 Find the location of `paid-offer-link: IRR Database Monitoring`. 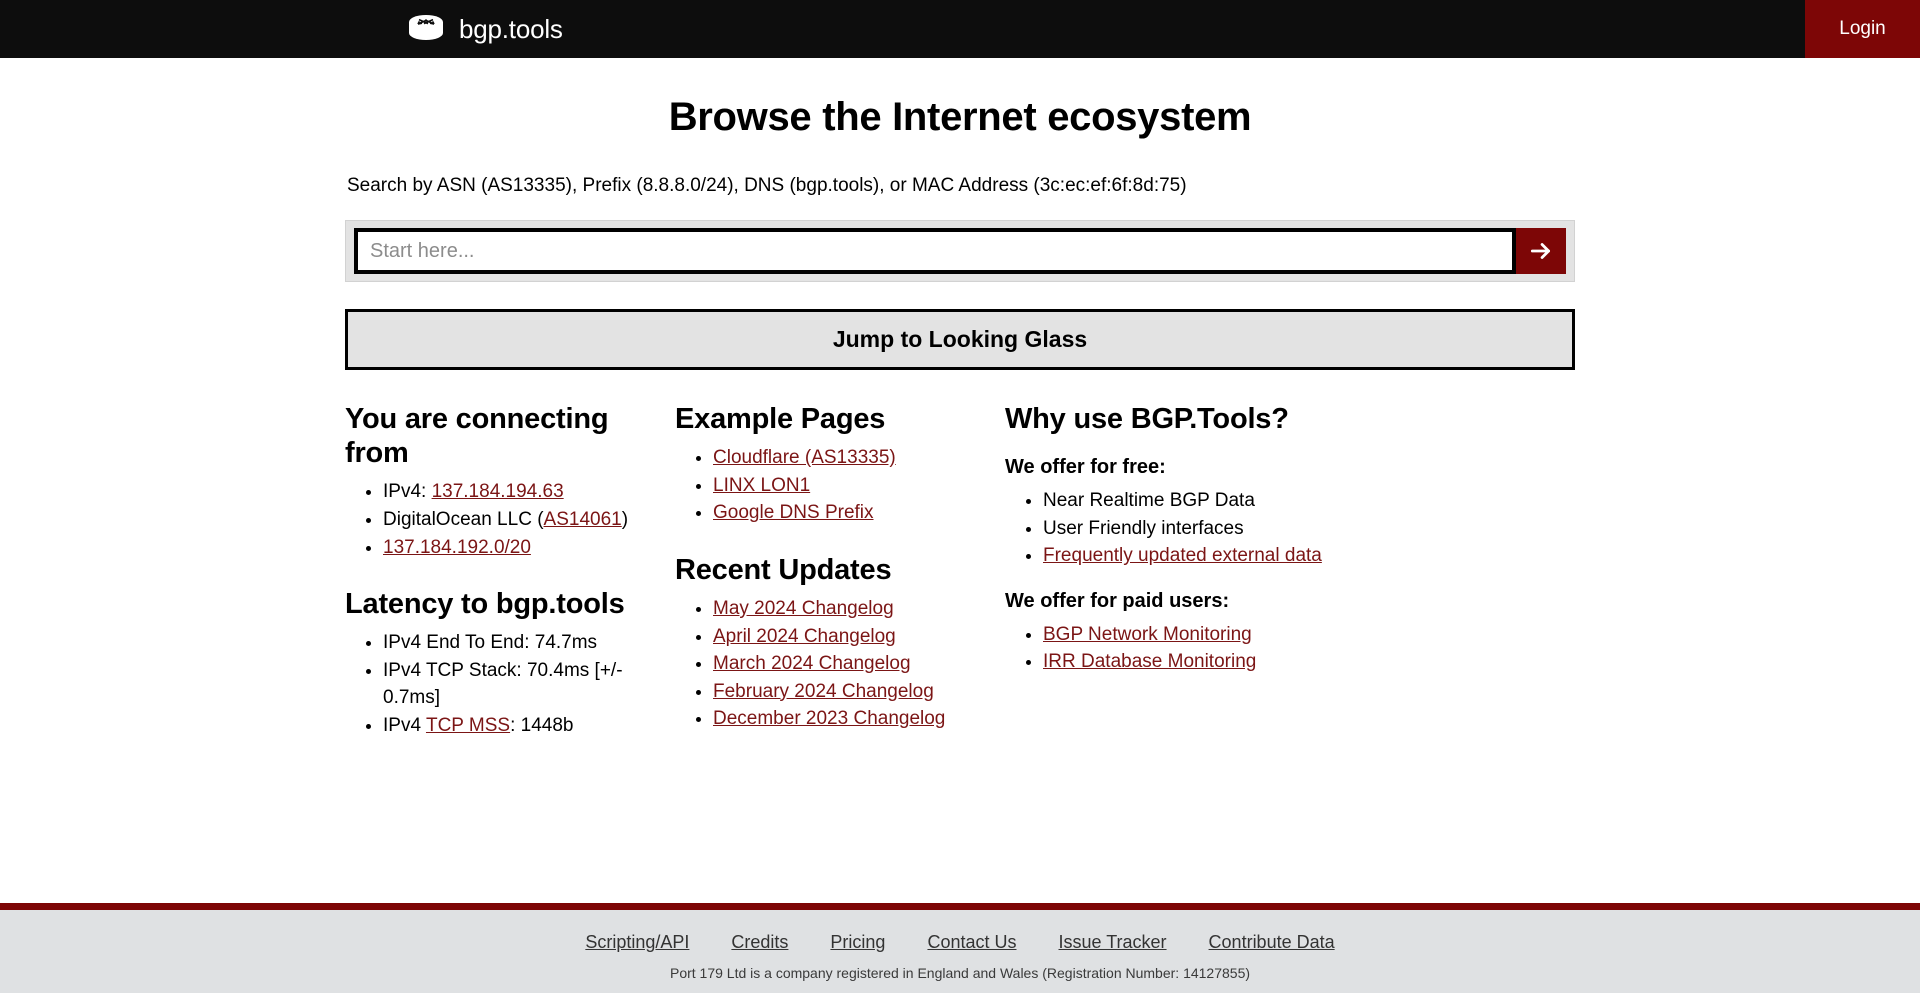

paid-offer-link: IRR Database Monitoring is located at coordinates (1149, 661).